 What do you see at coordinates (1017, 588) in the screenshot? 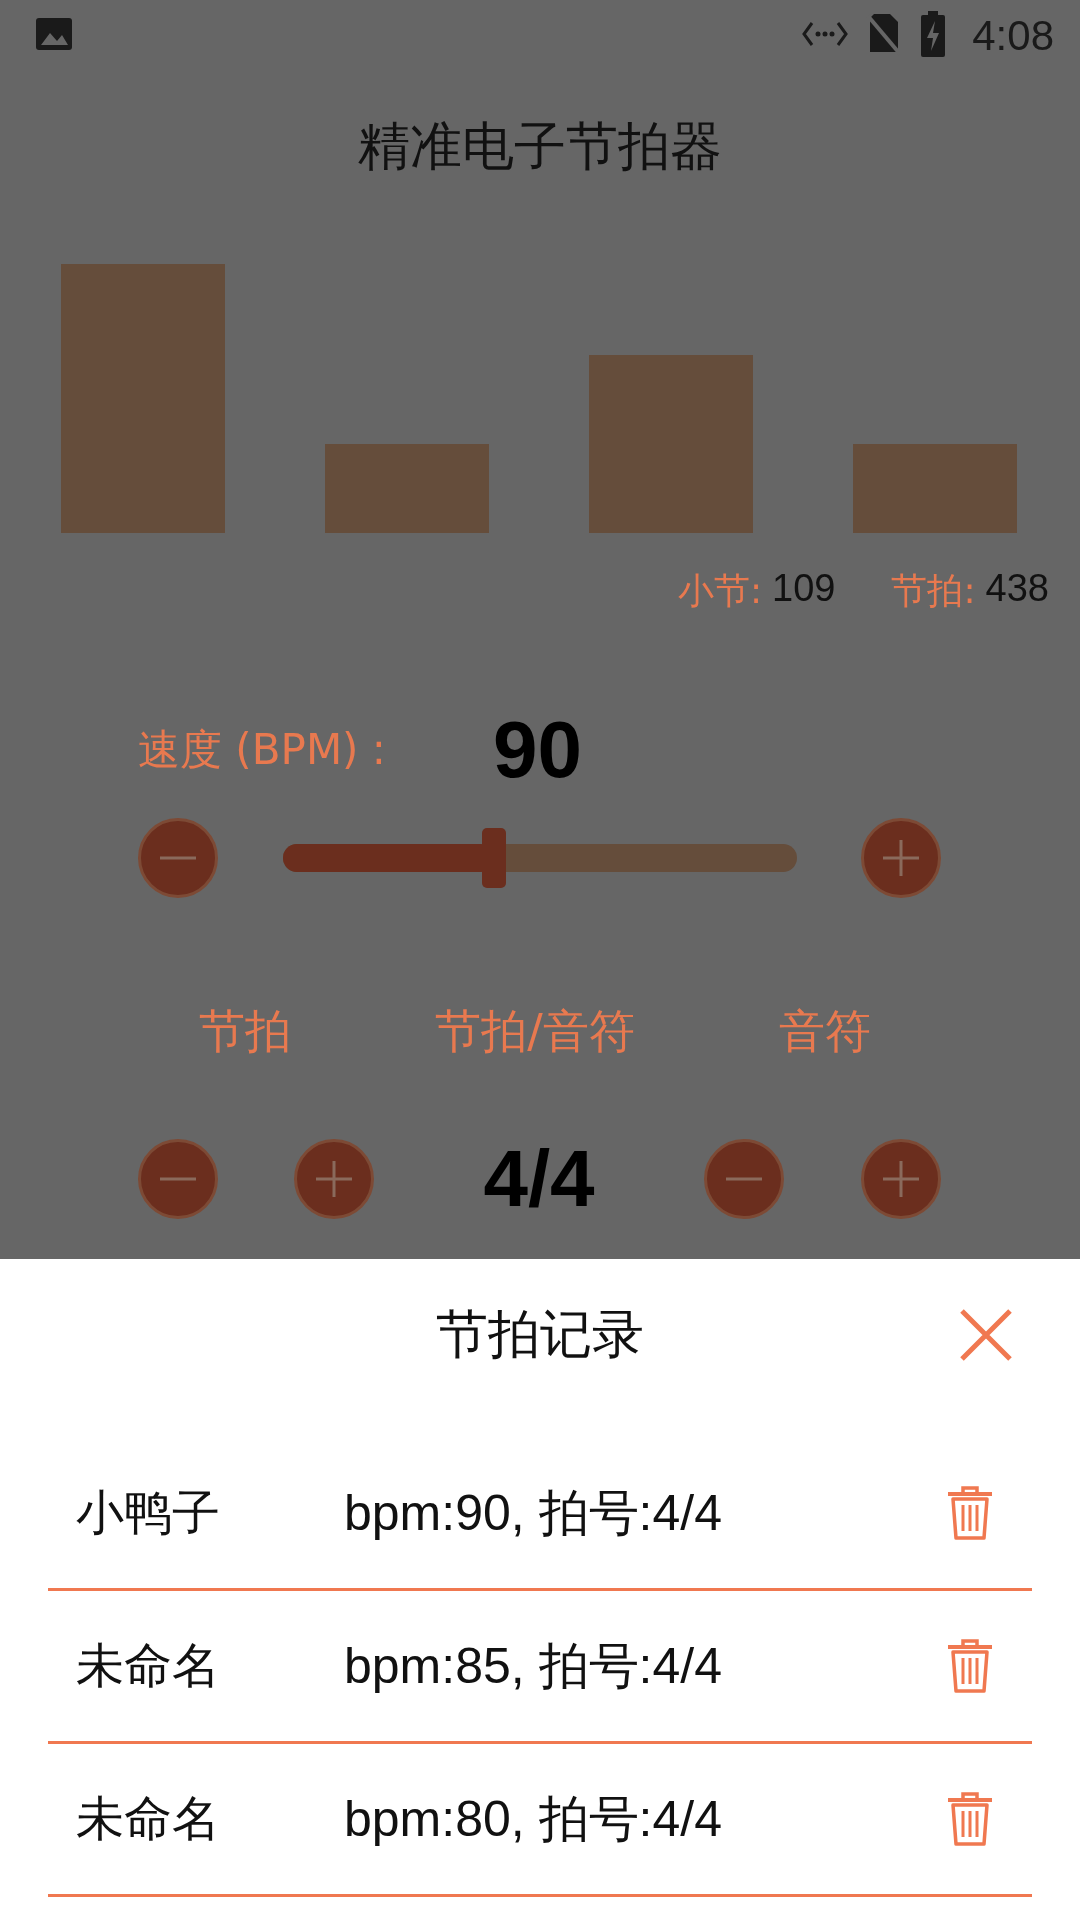
I see `counter-value: 438` at bounding box center [1017, 588].